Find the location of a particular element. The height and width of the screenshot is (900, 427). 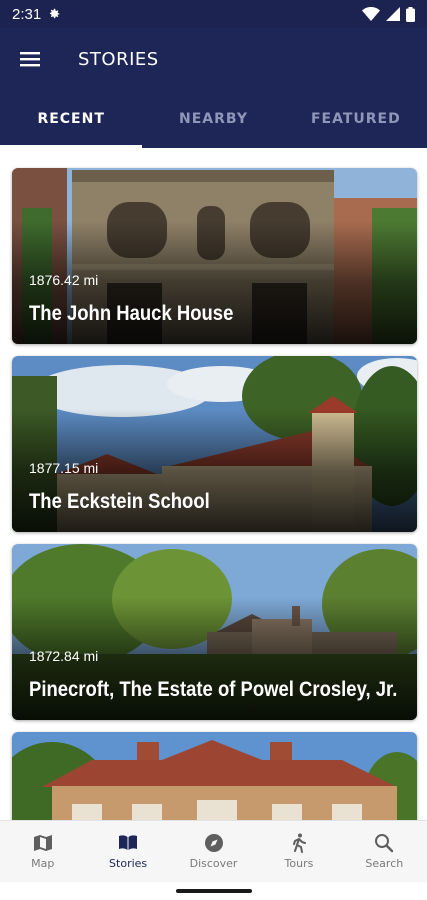

nav-discover: Discover is located at coordinates (213, 851).